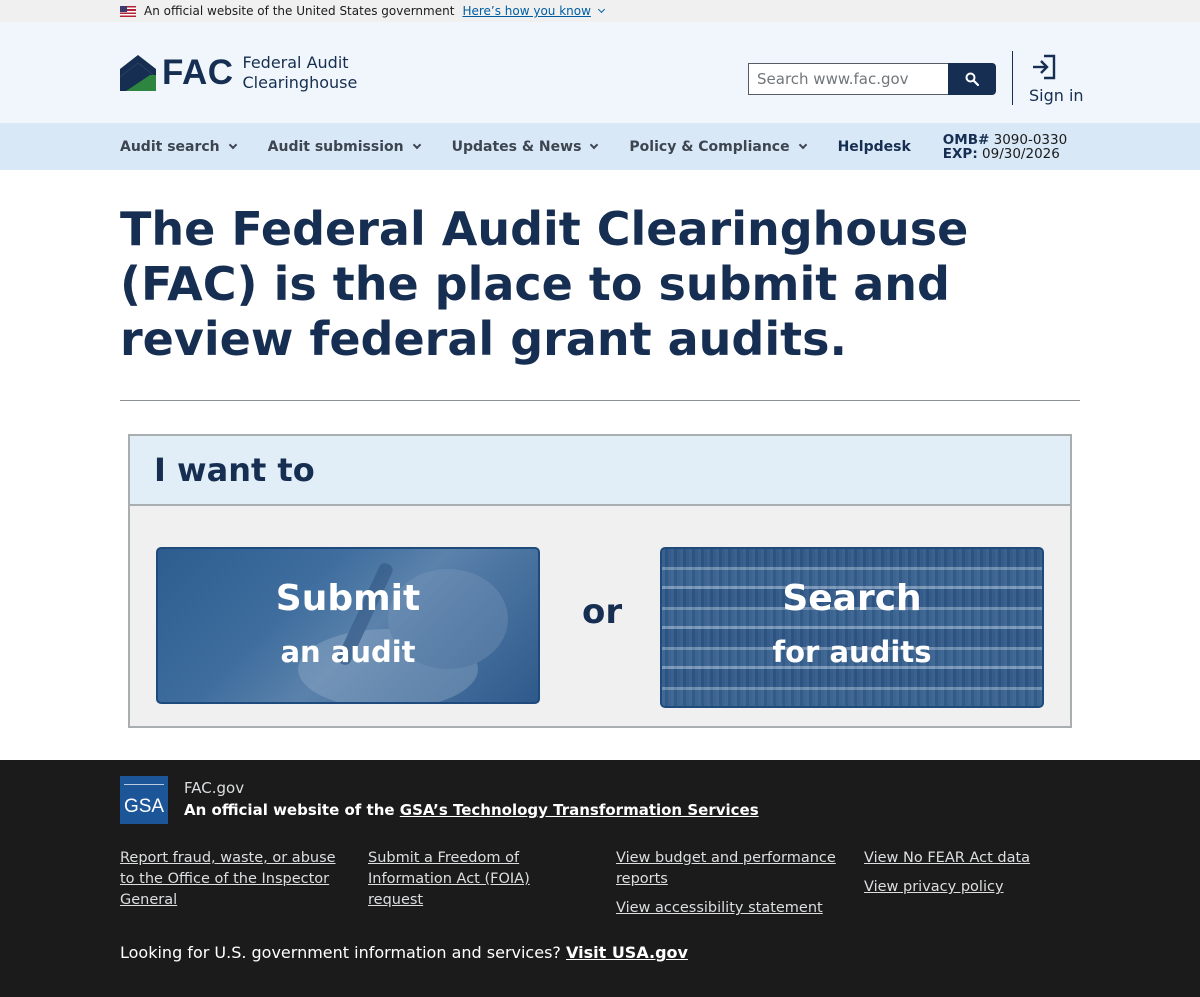  What do you see at coordinates (1012, 78) in the screenshot?
I see `header-divider` at bounding box center [1012, 78].